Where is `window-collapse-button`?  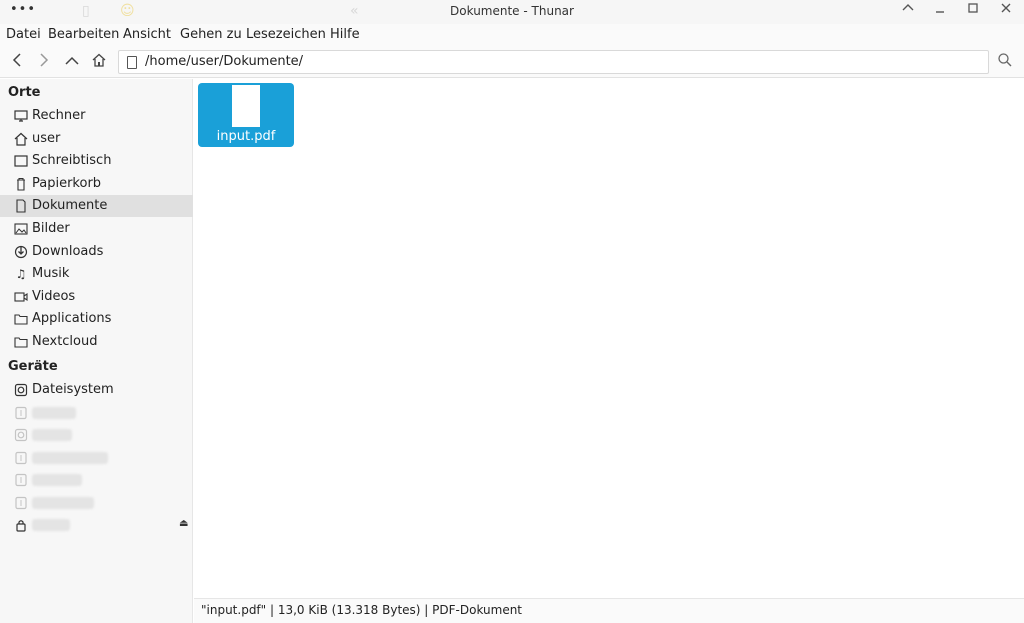
window-collapse-button is located at coordinates (908, 12).